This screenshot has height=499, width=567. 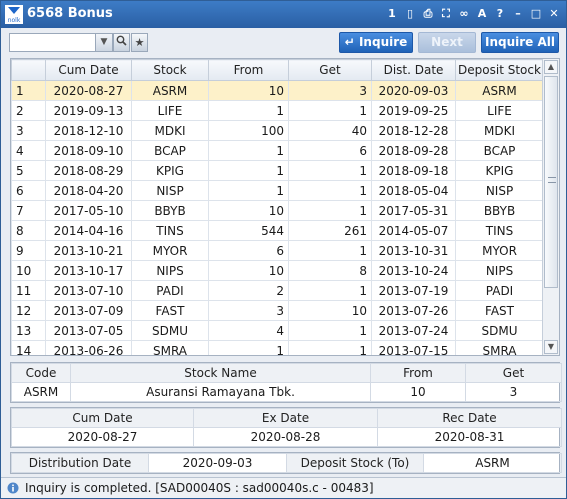 I want to click on table-row: 1 2020-08-27 ASRM 10 3 2020-09-03 ASRM, so click(x=277, y=90).